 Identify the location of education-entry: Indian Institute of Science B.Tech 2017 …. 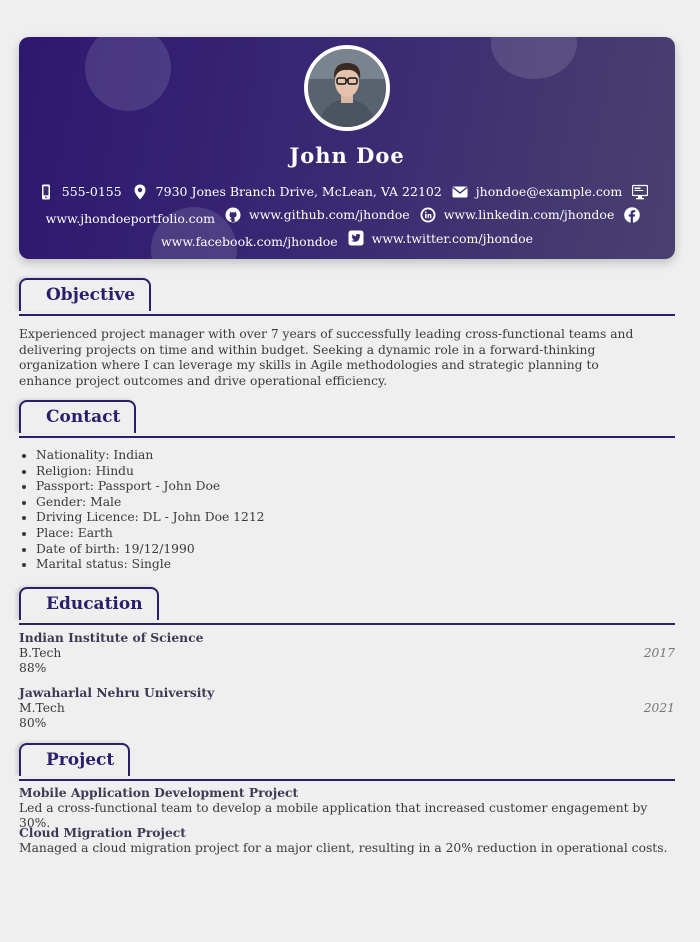
(347, 653).